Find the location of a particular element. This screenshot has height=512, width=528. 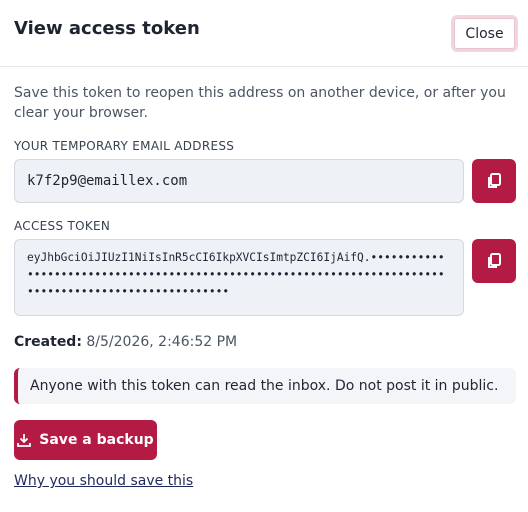

close-button: Close is located at coordinates (484, 33).